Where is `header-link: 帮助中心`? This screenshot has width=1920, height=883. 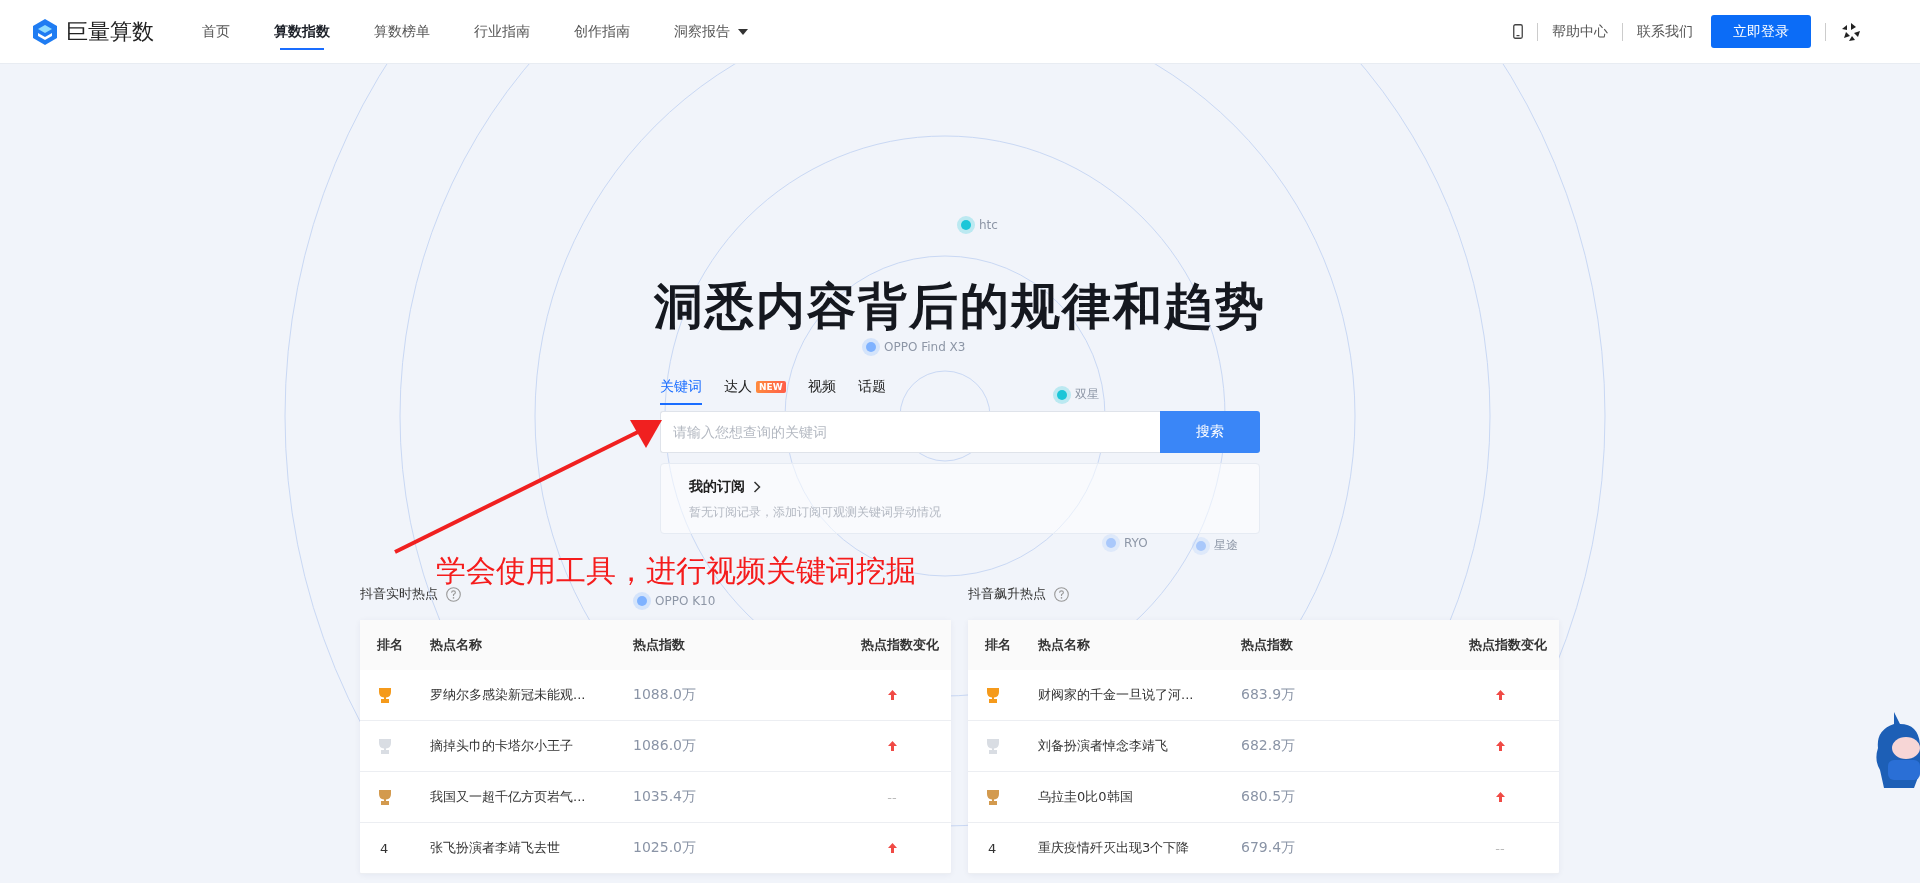 header-link: 帮助中心 is located at coordinates (1580, 31).